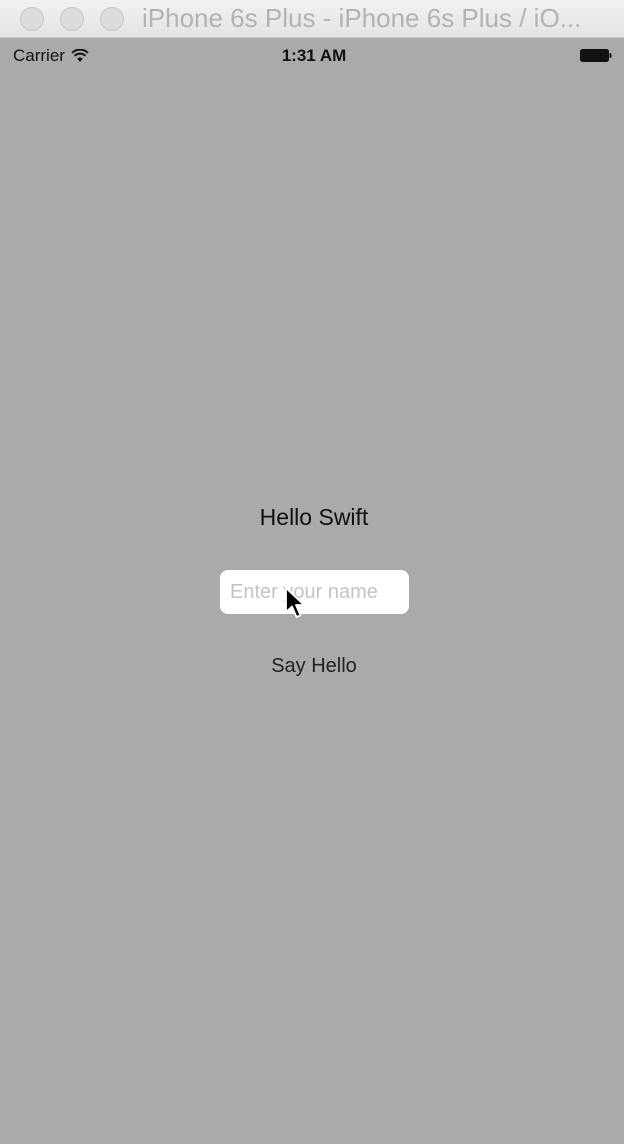 The image size is (624, 1144). What do you see at coordinates (32, 19) in the screenshot?
I see `close-window-button` at bounding box center [32, 19].